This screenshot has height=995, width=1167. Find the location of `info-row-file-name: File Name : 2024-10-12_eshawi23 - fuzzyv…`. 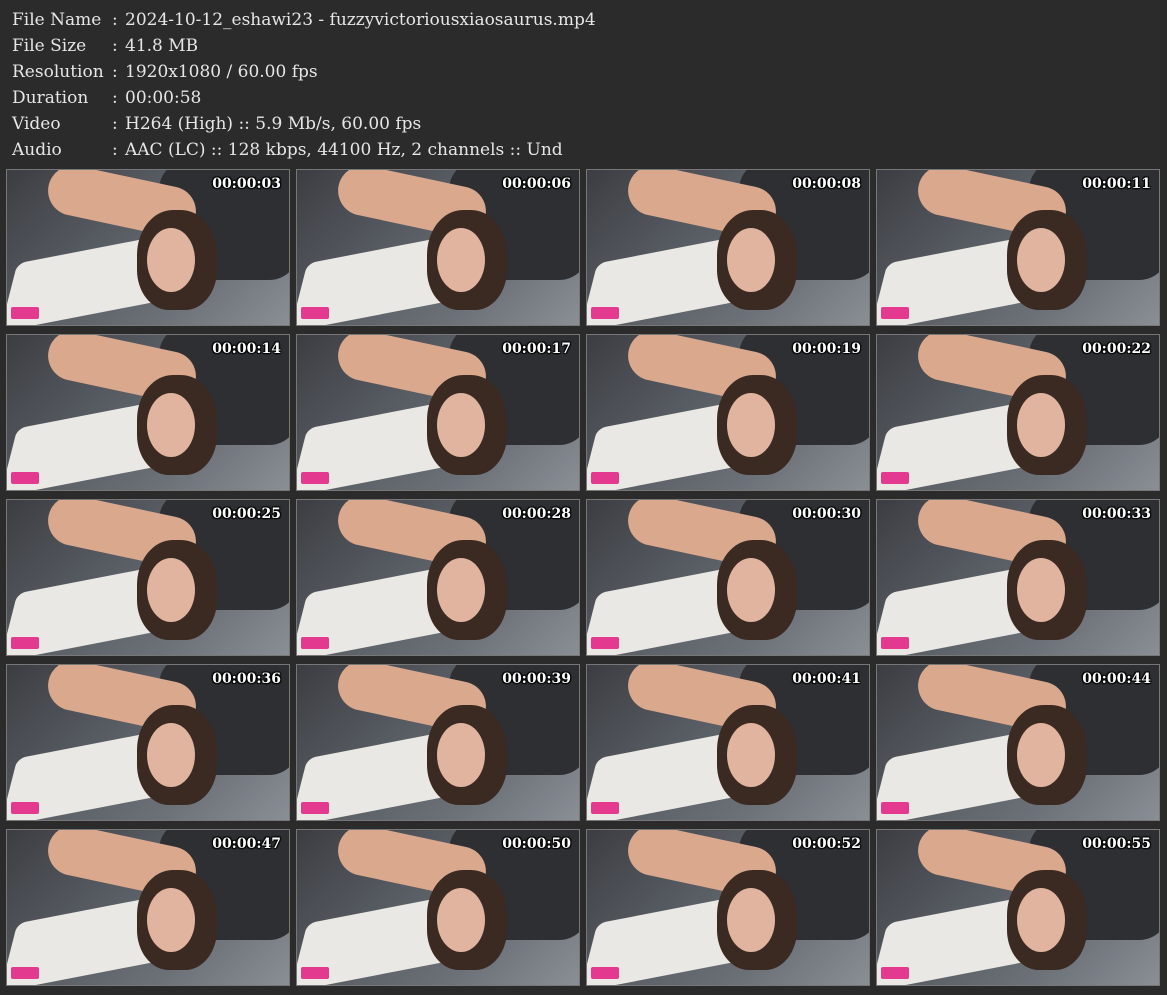

info-row-file-name: File Name : 2024-10-12_eshawi23 - fuzzyv… is located at coordinates (304, 20).